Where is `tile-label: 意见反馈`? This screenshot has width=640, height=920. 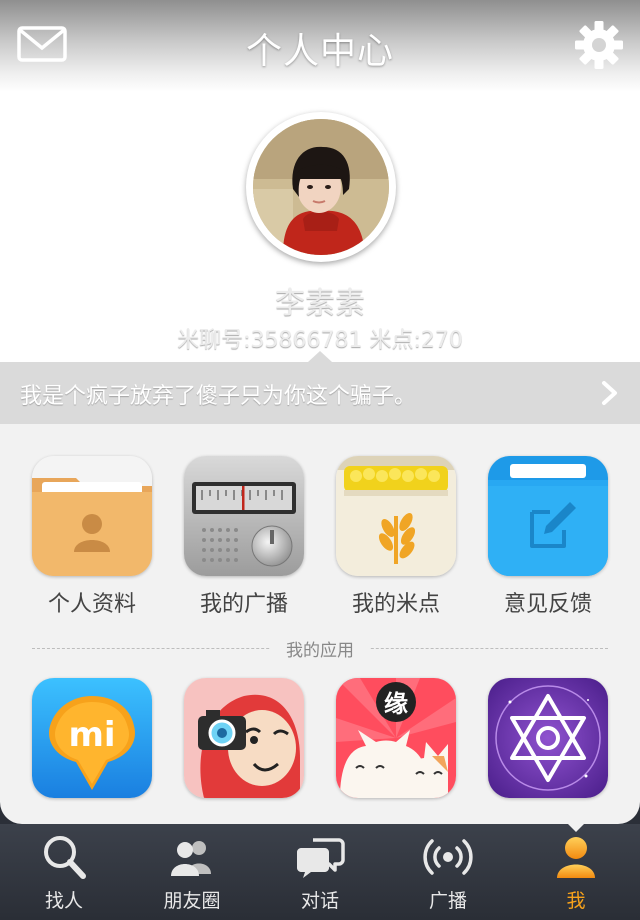 tile-label: 意见反馈 is located at coordinates (547, 604).